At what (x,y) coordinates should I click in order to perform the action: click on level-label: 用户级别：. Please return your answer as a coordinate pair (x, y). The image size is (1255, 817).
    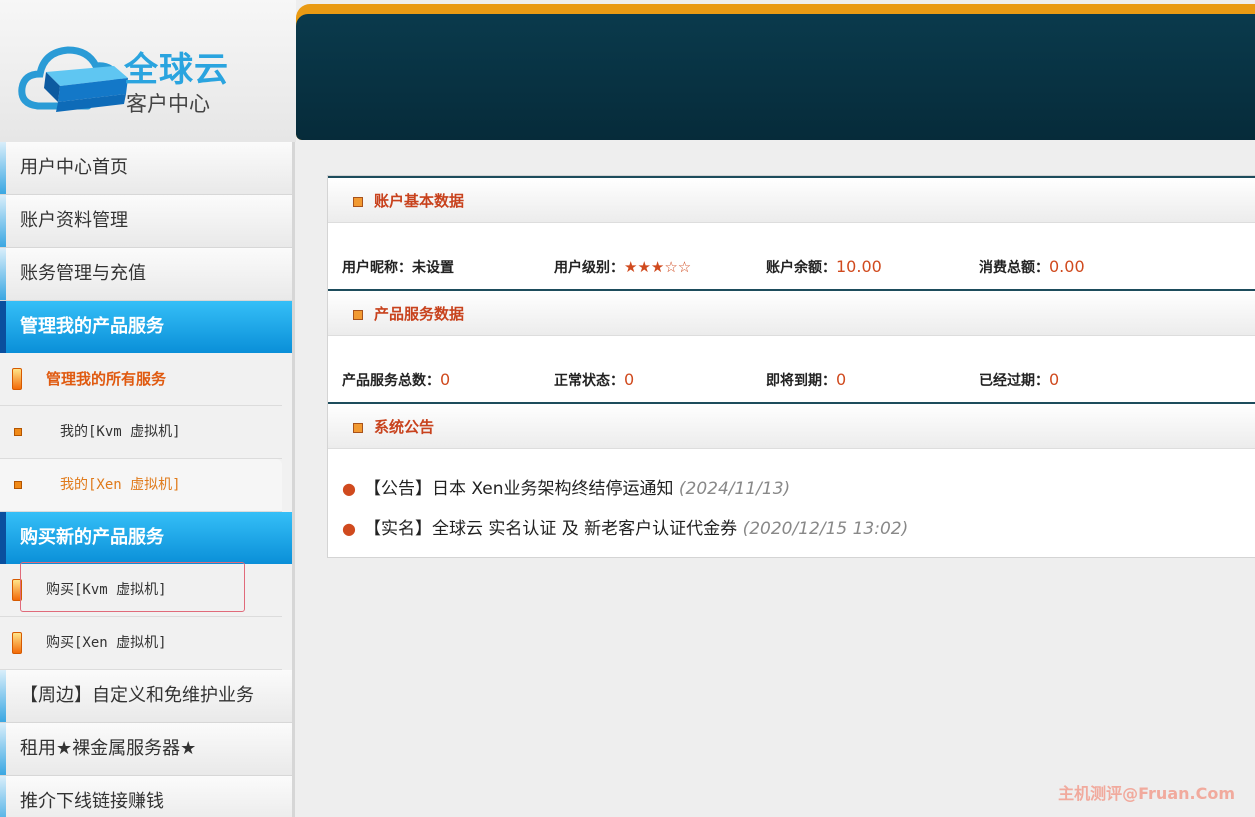
    Looking at the image, I should click on (589, 268).